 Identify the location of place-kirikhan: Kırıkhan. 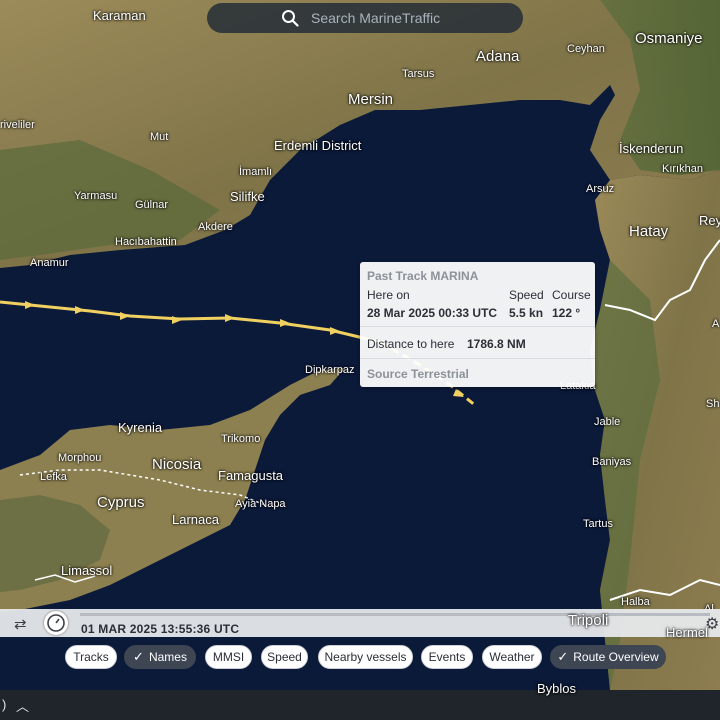
(682, 169).